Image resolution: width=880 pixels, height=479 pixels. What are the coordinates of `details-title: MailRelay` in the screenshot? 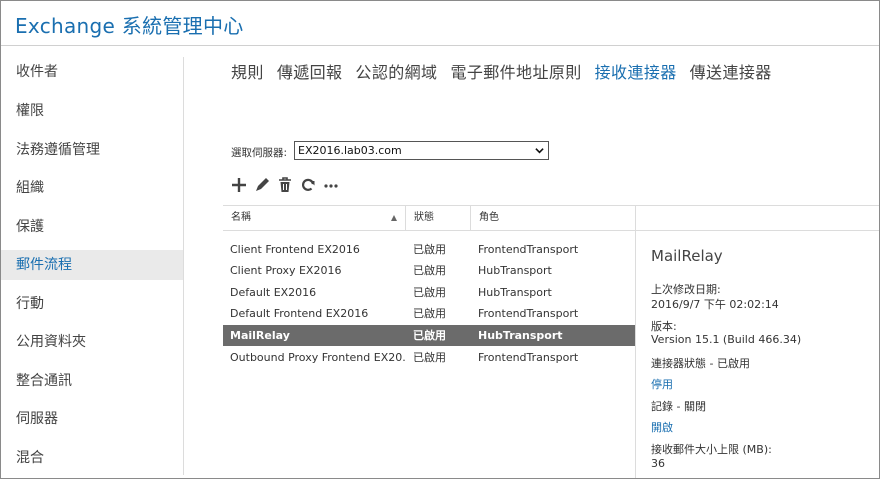 It's located at (687, 256).